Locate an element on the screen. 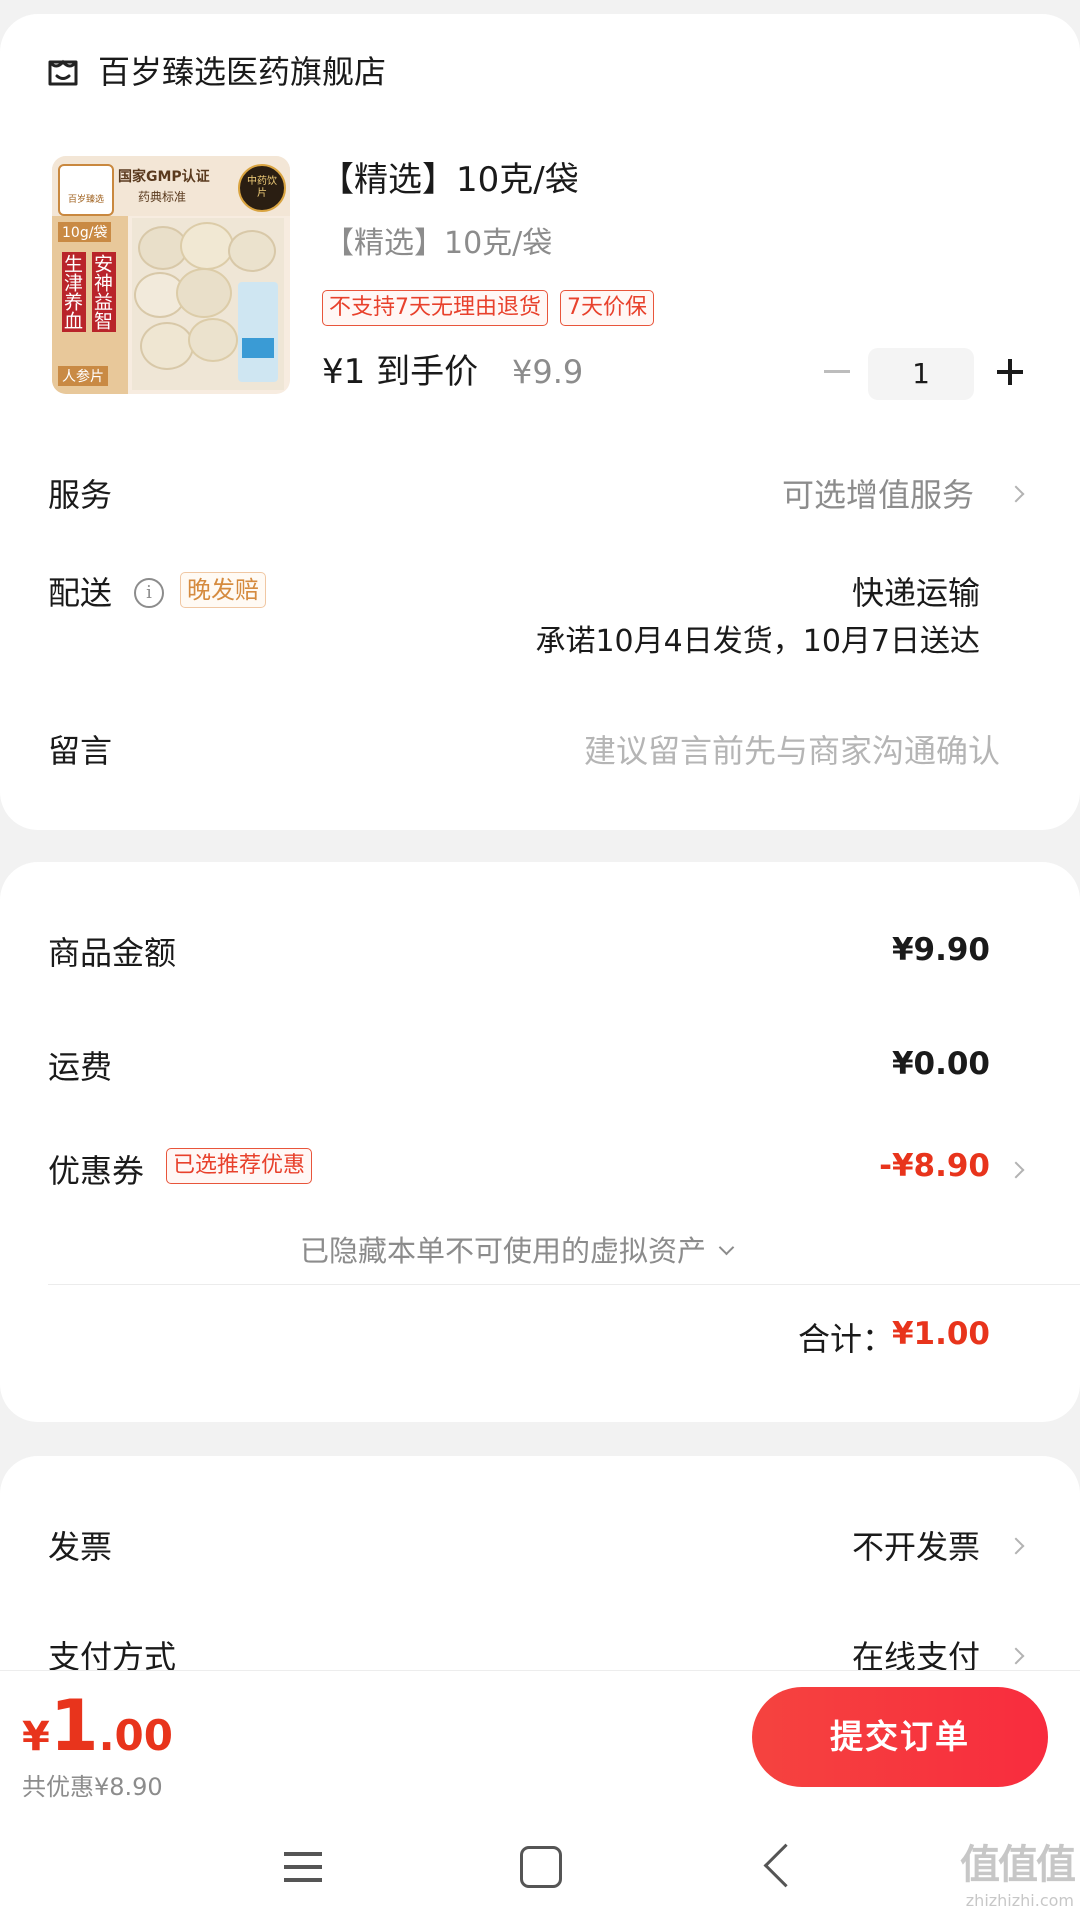  price-protect-tag: 7天价保 is located at coordinates (607, 308).